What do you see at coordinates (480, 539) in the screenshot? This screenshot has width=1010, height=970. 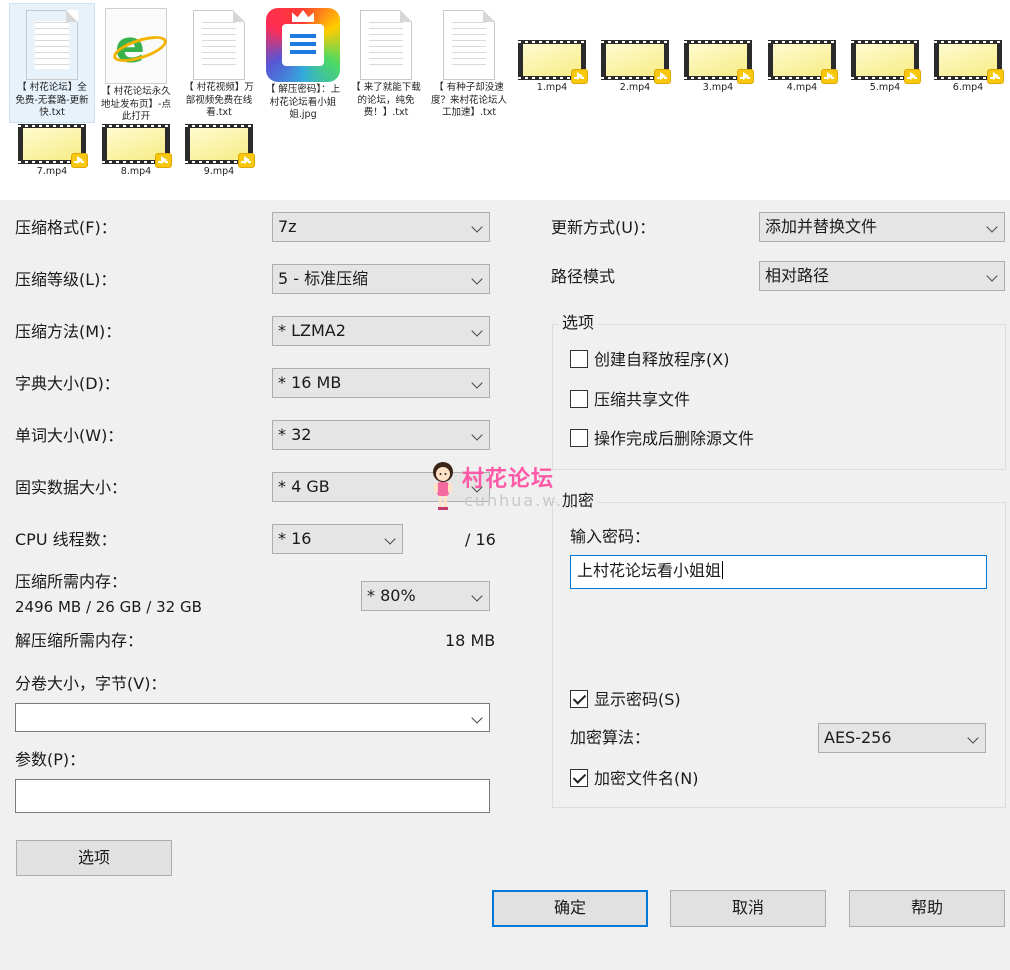 I see `cpu-threads-max: / 16` at bounding box center [480, 539].